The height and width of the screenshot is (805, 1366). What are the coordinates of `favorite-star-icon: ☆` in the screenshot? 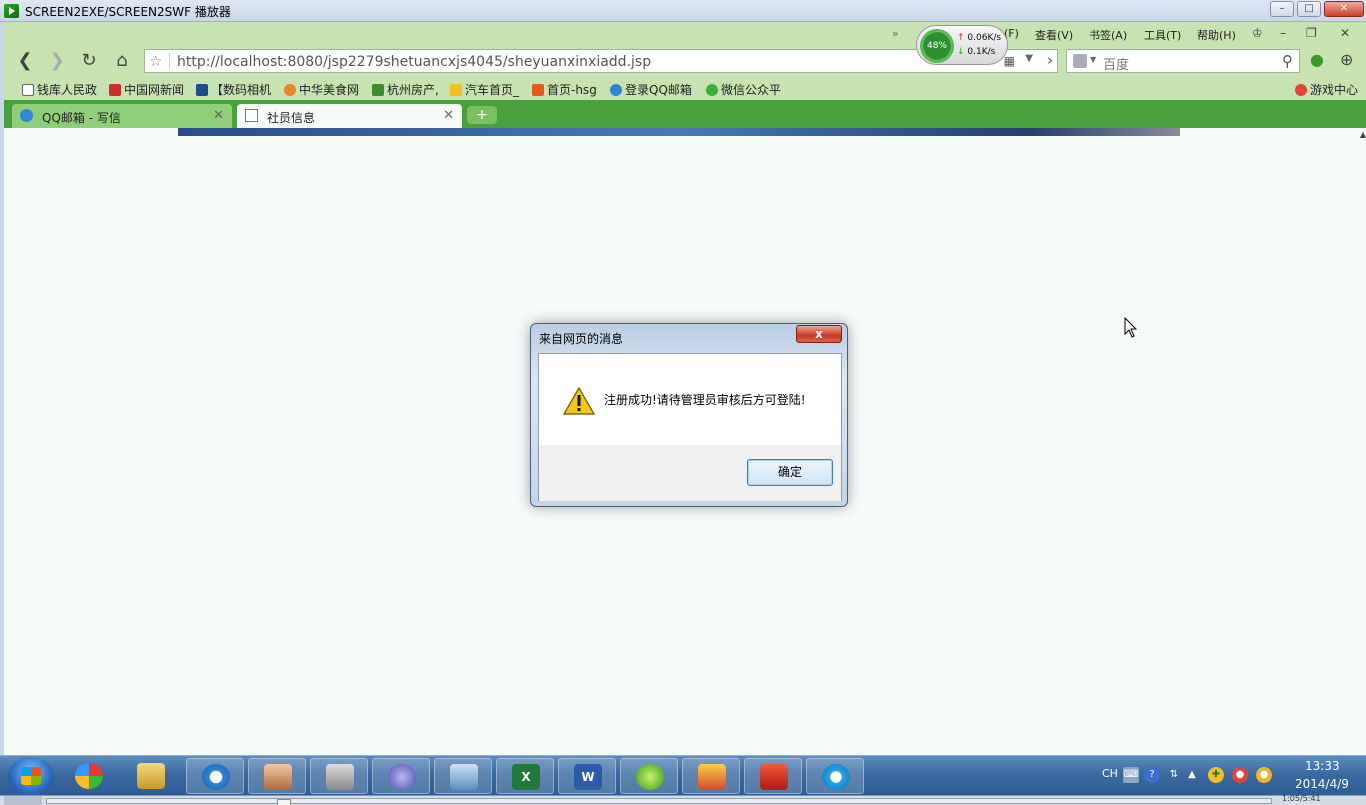 It's located at (155, 61).